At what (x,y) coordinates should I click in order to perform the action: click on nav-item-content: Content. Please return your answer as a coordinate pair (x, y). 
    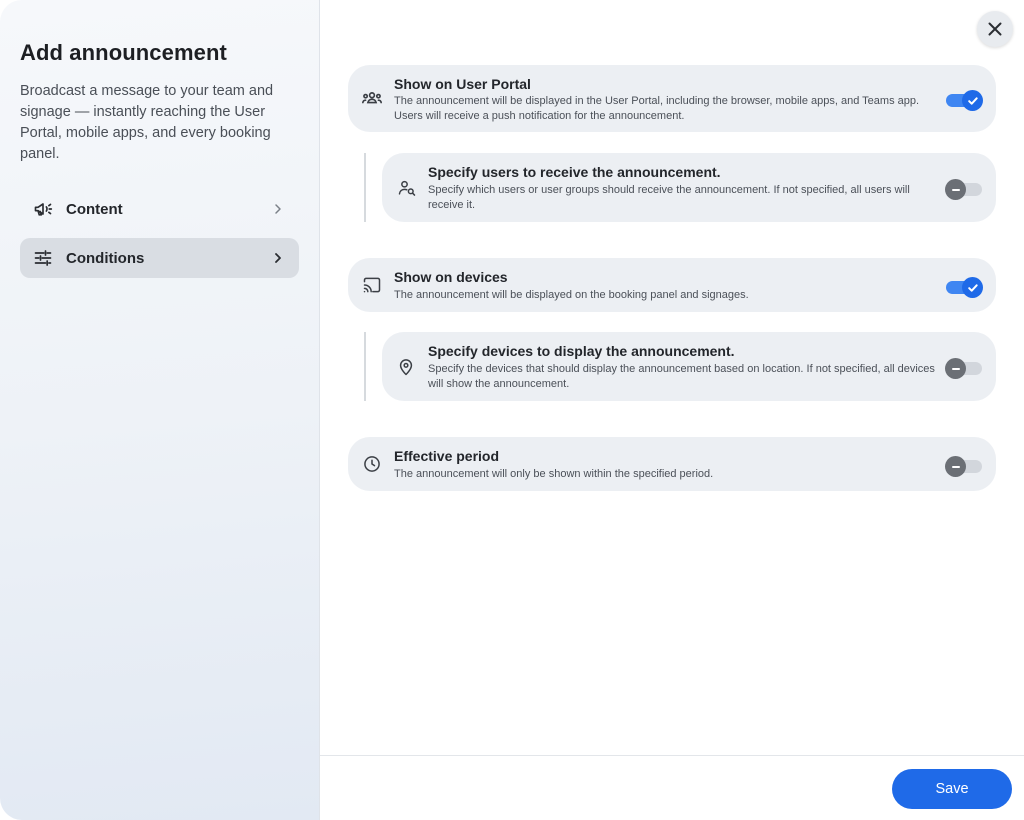
    Looking at the image, I should click on (159, 209).